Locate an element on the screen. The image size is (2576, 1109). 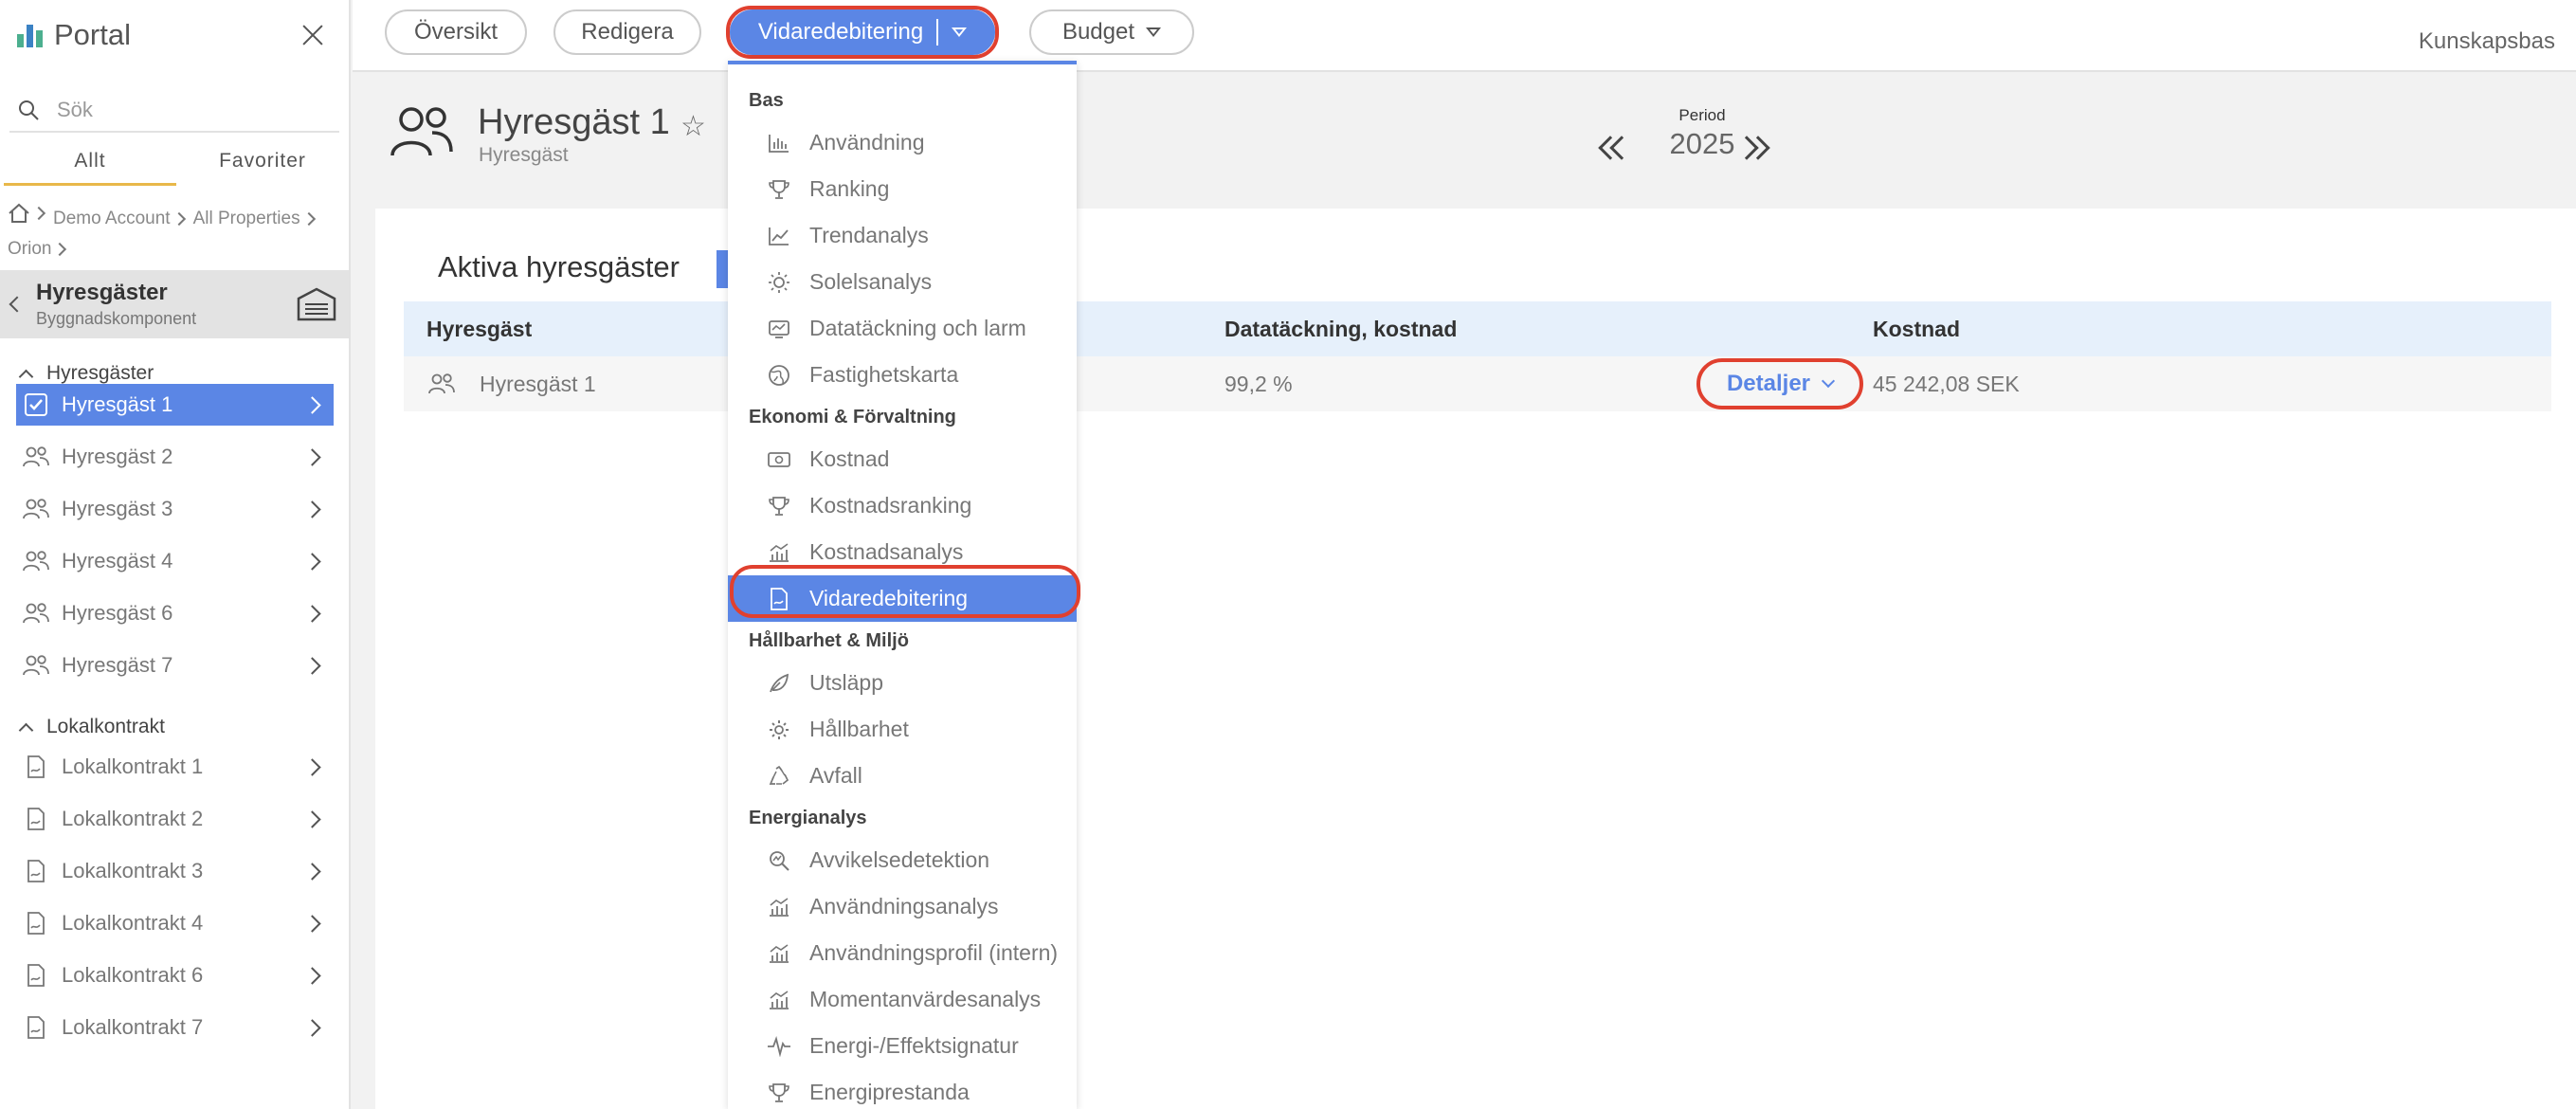
leaf-icon is located at coordinates (779, 682).